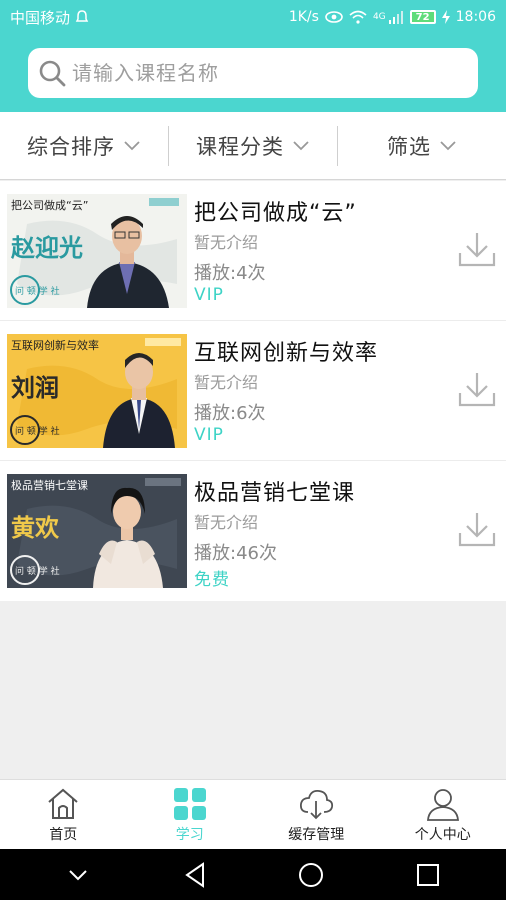  What do you see at coordinates (52, 73) in the screenshot?
I see `search-icon` at bounding box center [52, 73].